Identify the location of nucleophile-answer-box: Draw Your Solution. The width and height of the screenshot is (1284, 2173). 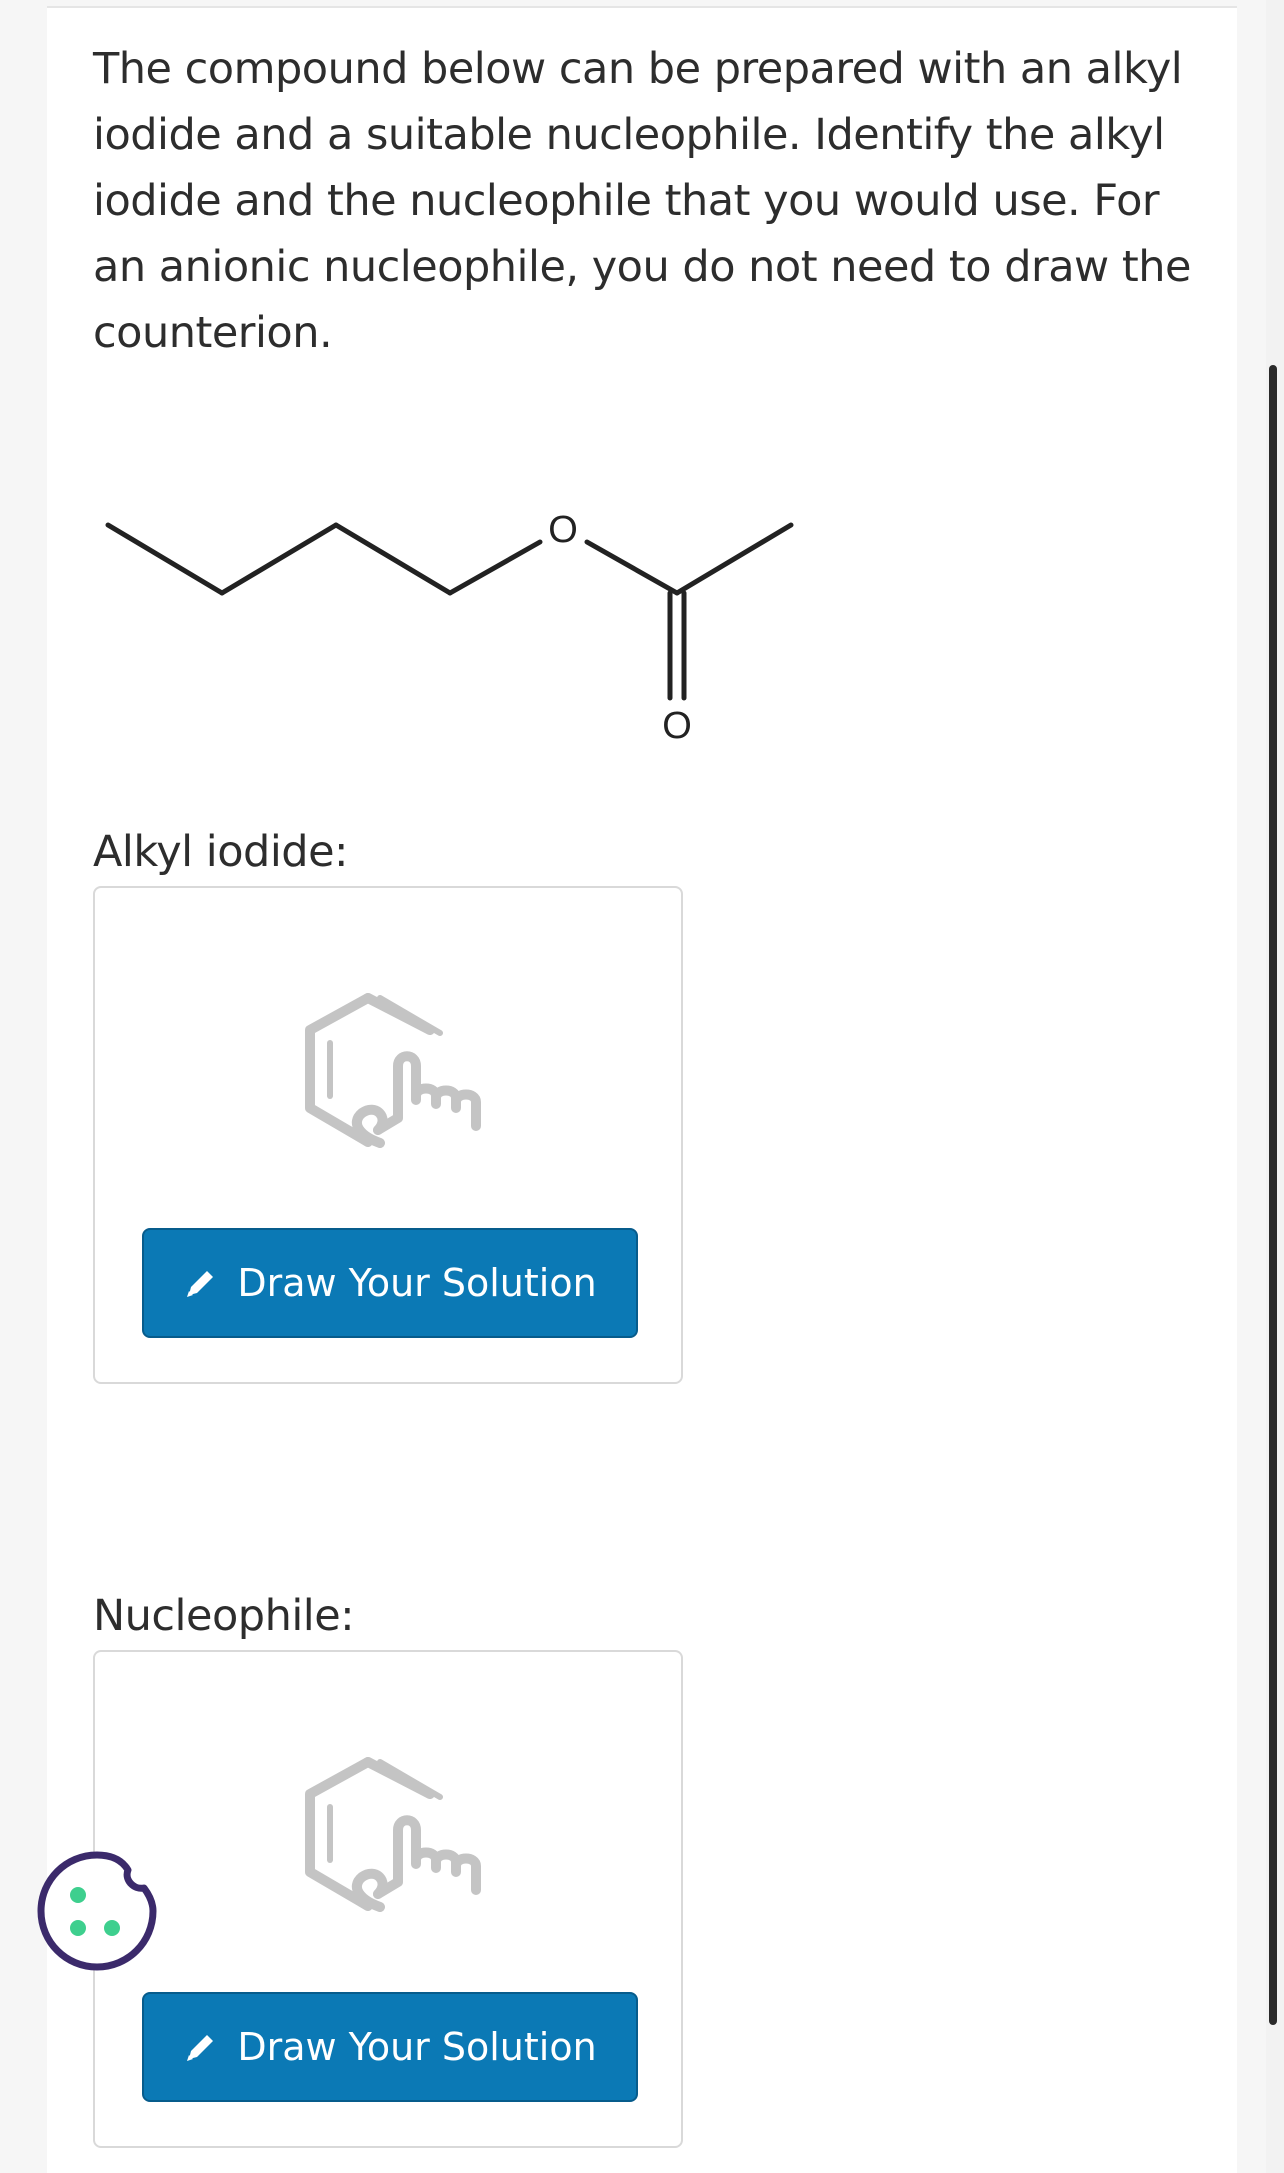
(388, 1899).